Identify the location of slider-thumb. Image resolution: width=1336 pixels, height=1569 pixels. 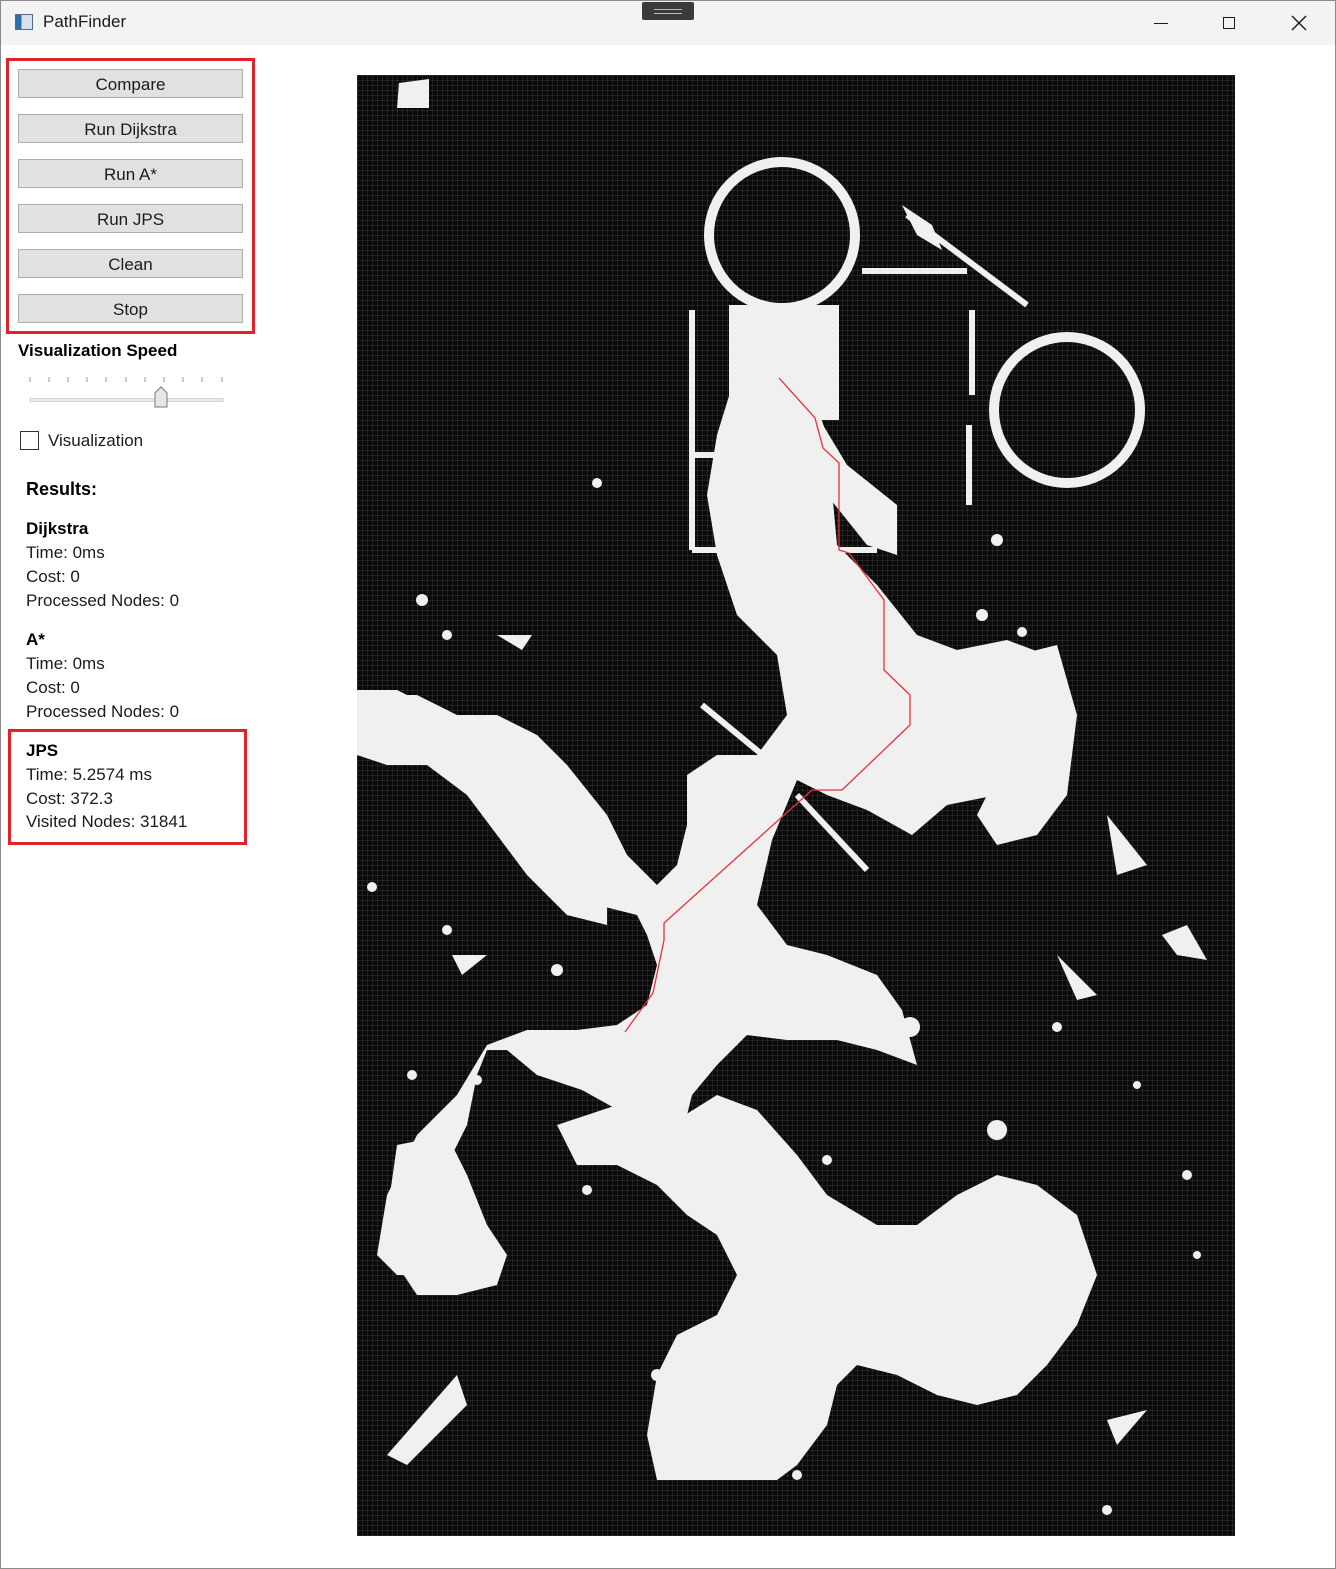
(161, 397).